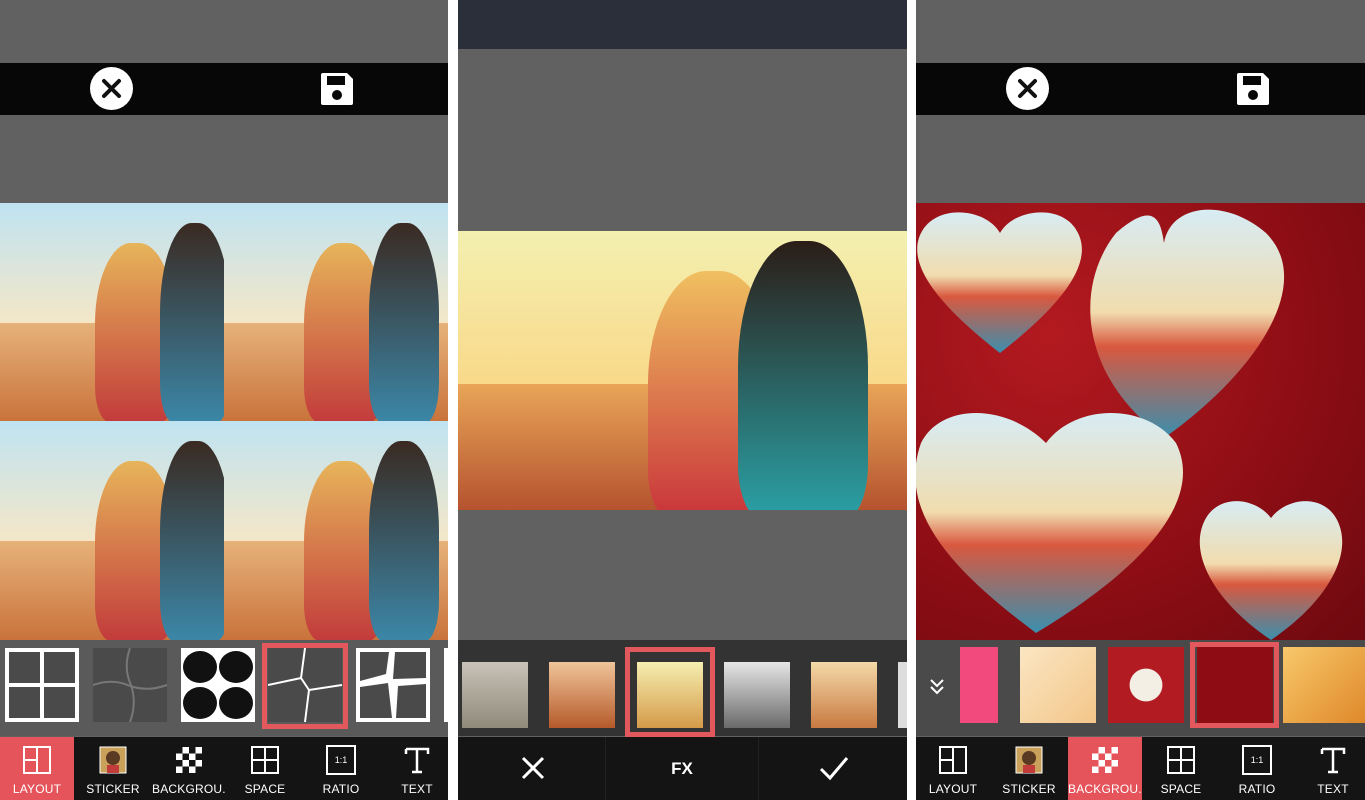  I want to click on background-option-mixed-roses, so click(1146, 685).